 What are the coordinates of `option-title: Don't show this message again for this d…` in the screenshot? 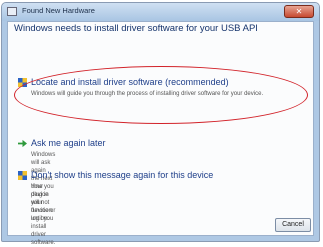 It's located at (122, 175).